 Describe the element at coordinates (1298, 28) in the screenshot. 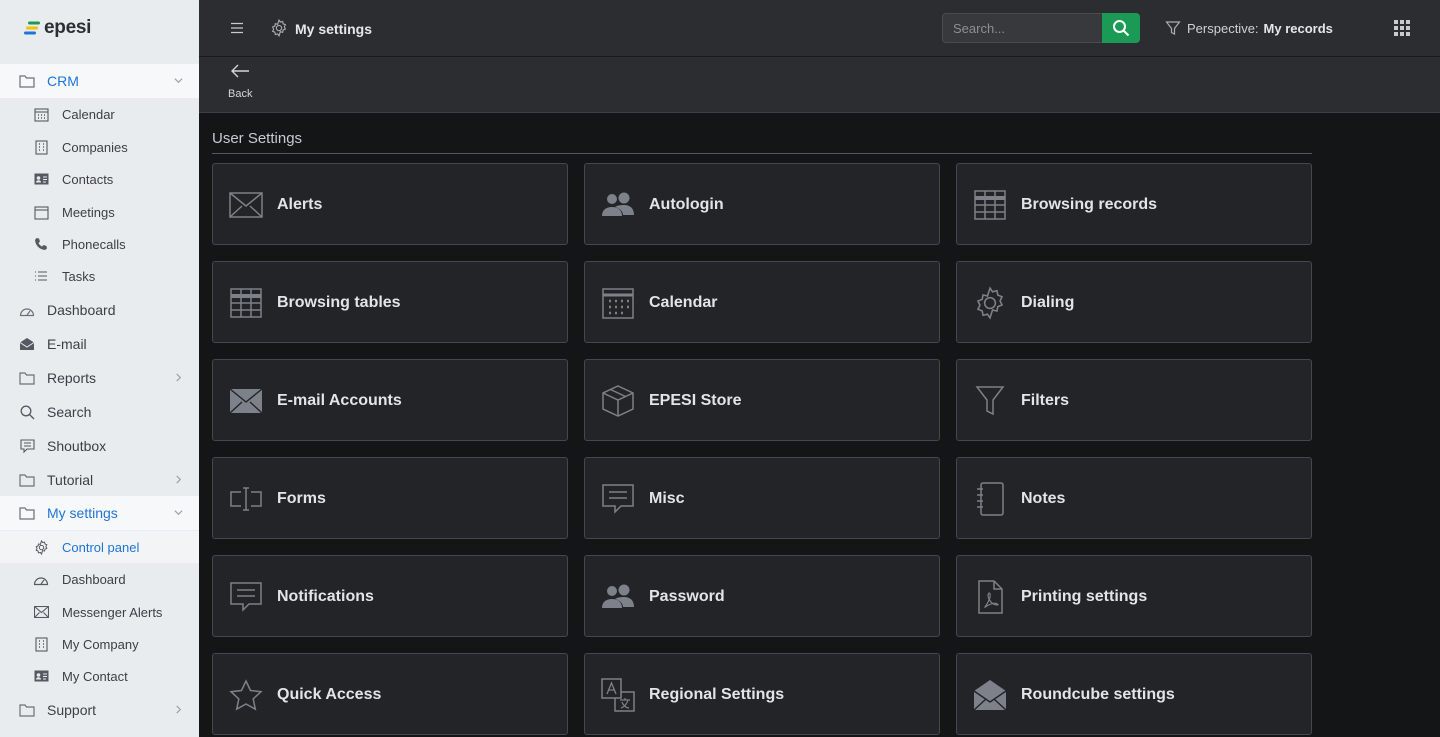

I see `perspective-value: My records` at that location.